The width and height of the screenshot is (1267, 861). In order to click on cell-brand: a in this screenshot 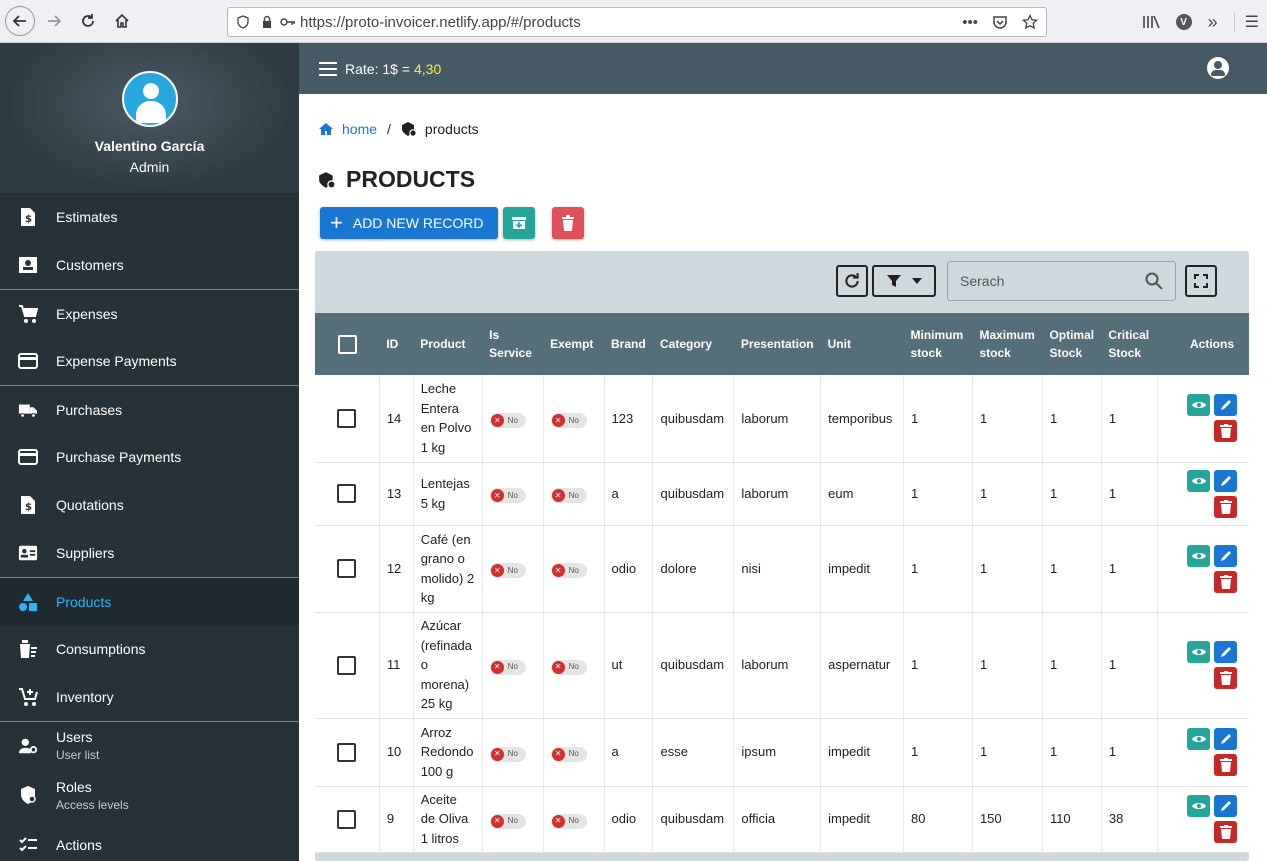, I will do `click(629, 494)`.